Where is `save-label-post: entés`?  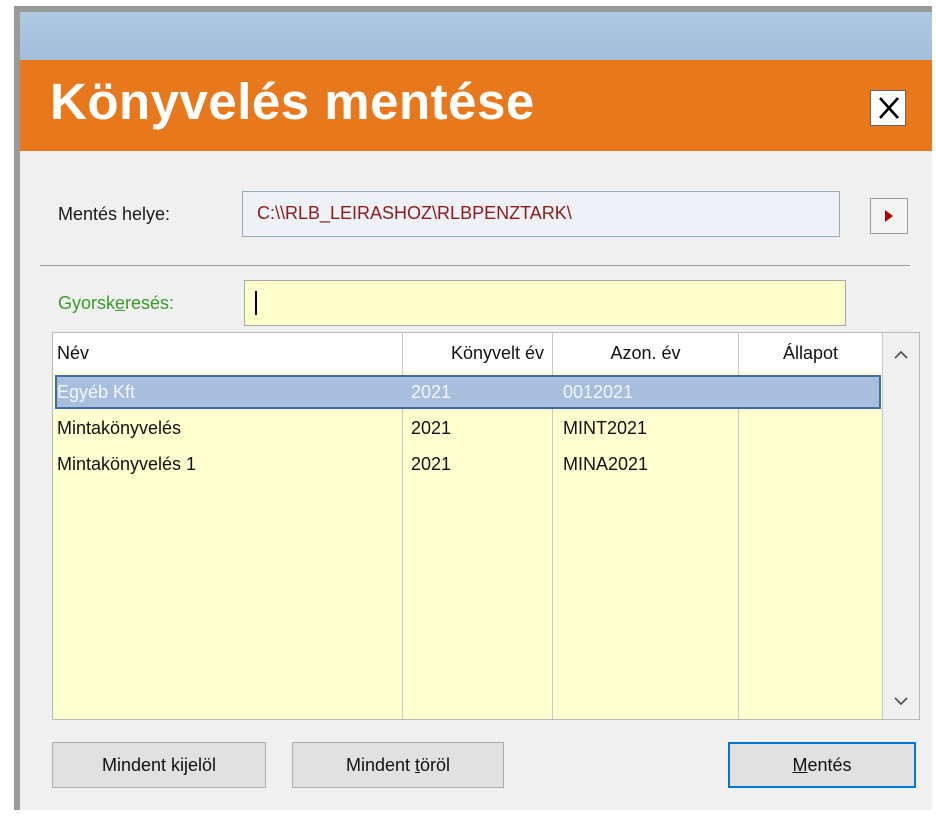
save-label-post: entés is located at coordinates (829, 765).